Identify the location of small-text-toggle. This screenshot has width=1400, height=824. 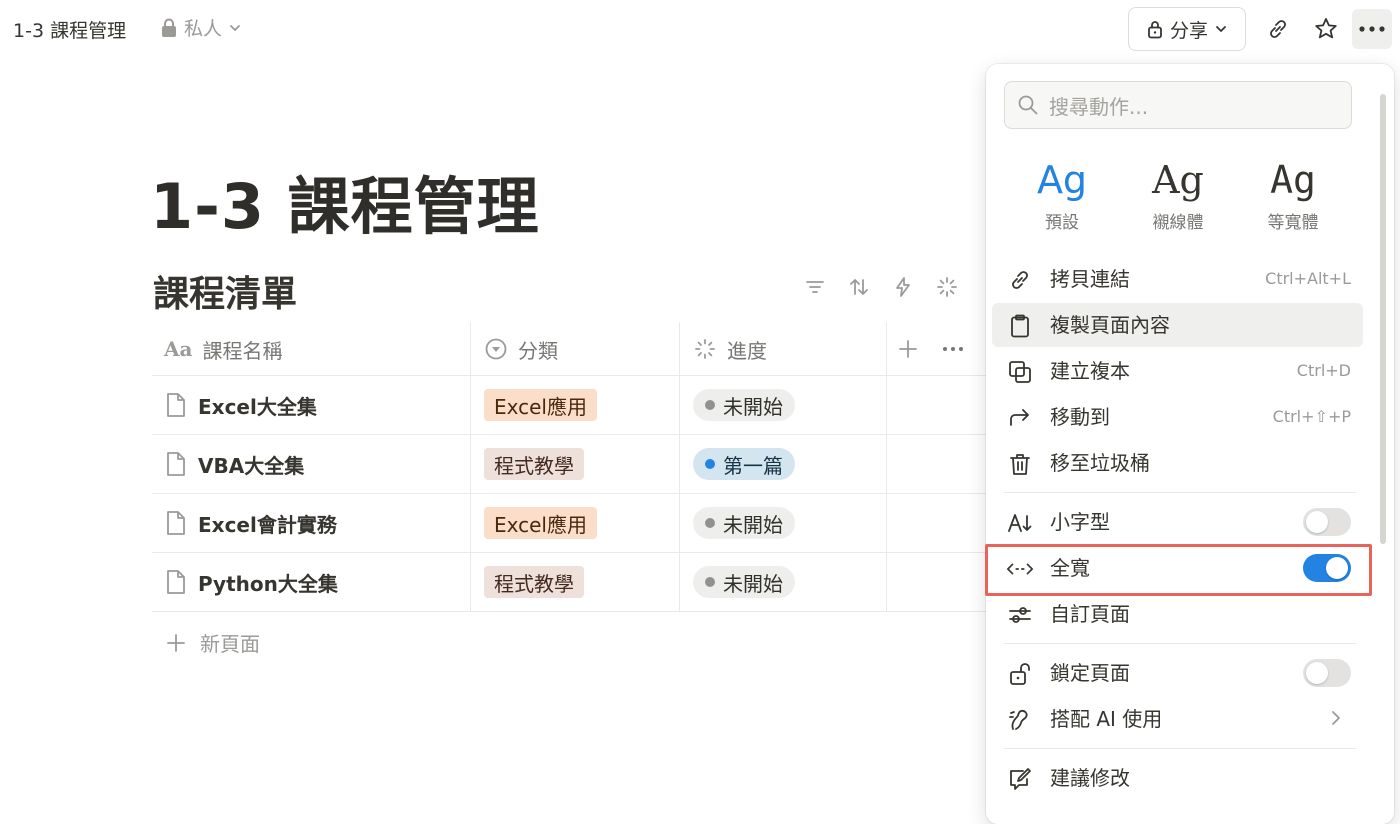
(1327, 522).